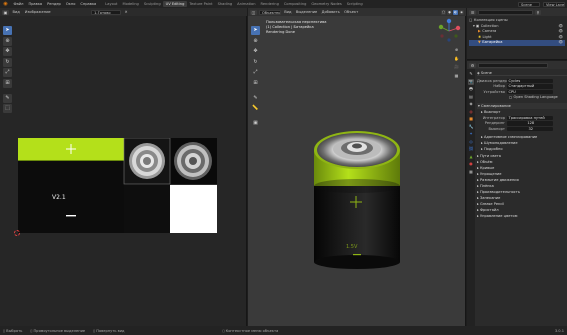 This screenshot has height=335, width=567. Describe the element at coordinates (471, 157) in the screenshot. I see `data-tab-icon: ▲` at that location.